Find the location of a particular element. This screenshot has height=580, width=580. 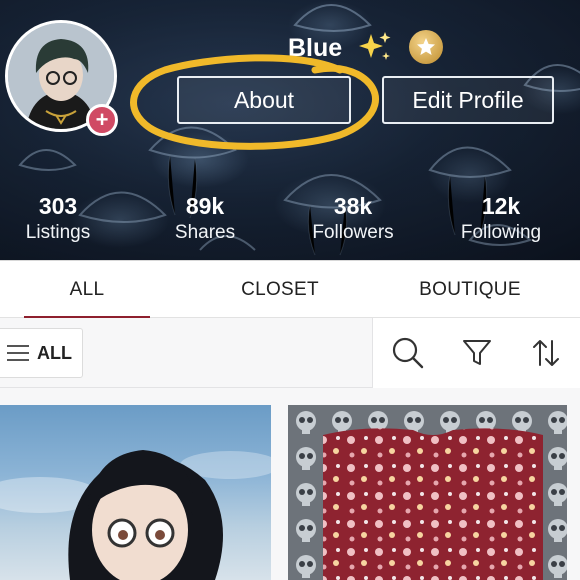

menu-icon is located at coordinates (18, 353).